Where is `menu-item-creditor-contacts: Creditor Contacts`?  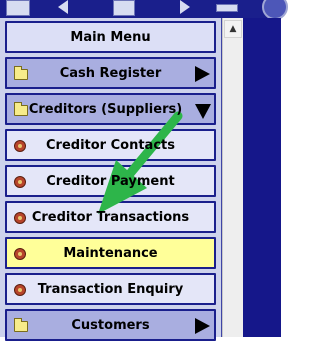 menu-item-creditor-contacts: Creditor Contacts is located at coordinates (110, 145).